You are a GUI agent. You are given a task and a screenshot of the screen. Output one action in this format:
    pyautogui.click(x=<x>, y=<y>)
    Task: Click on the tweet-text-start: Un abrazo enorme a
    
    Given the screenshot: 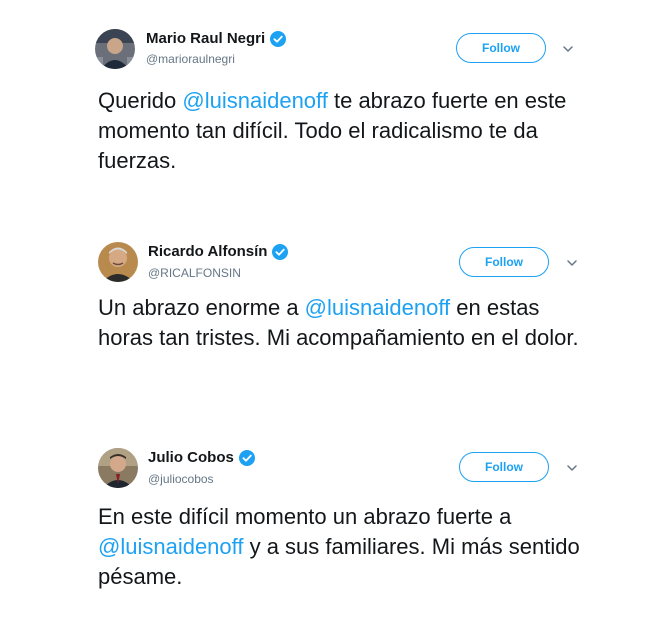 What is the action you would take?
    pyautogui.click(x=201, y=307)
    